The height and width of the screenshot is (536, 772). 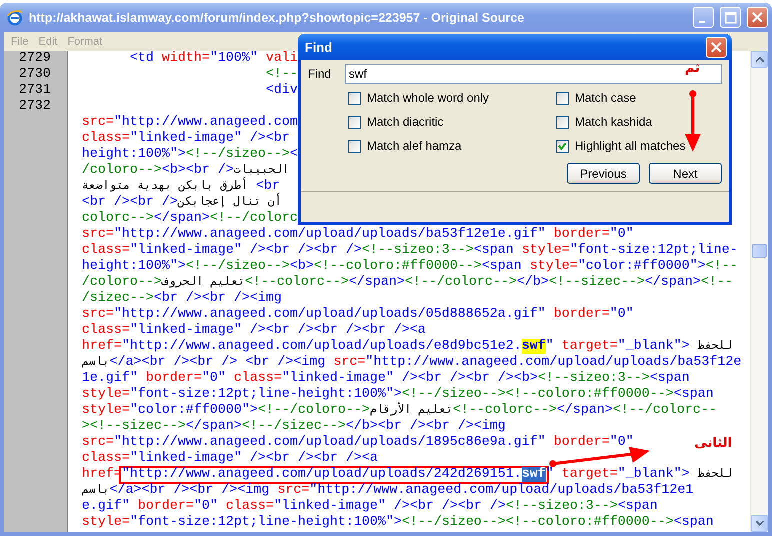 I want to click on scroll-up-button, so click(x=759, y=59).